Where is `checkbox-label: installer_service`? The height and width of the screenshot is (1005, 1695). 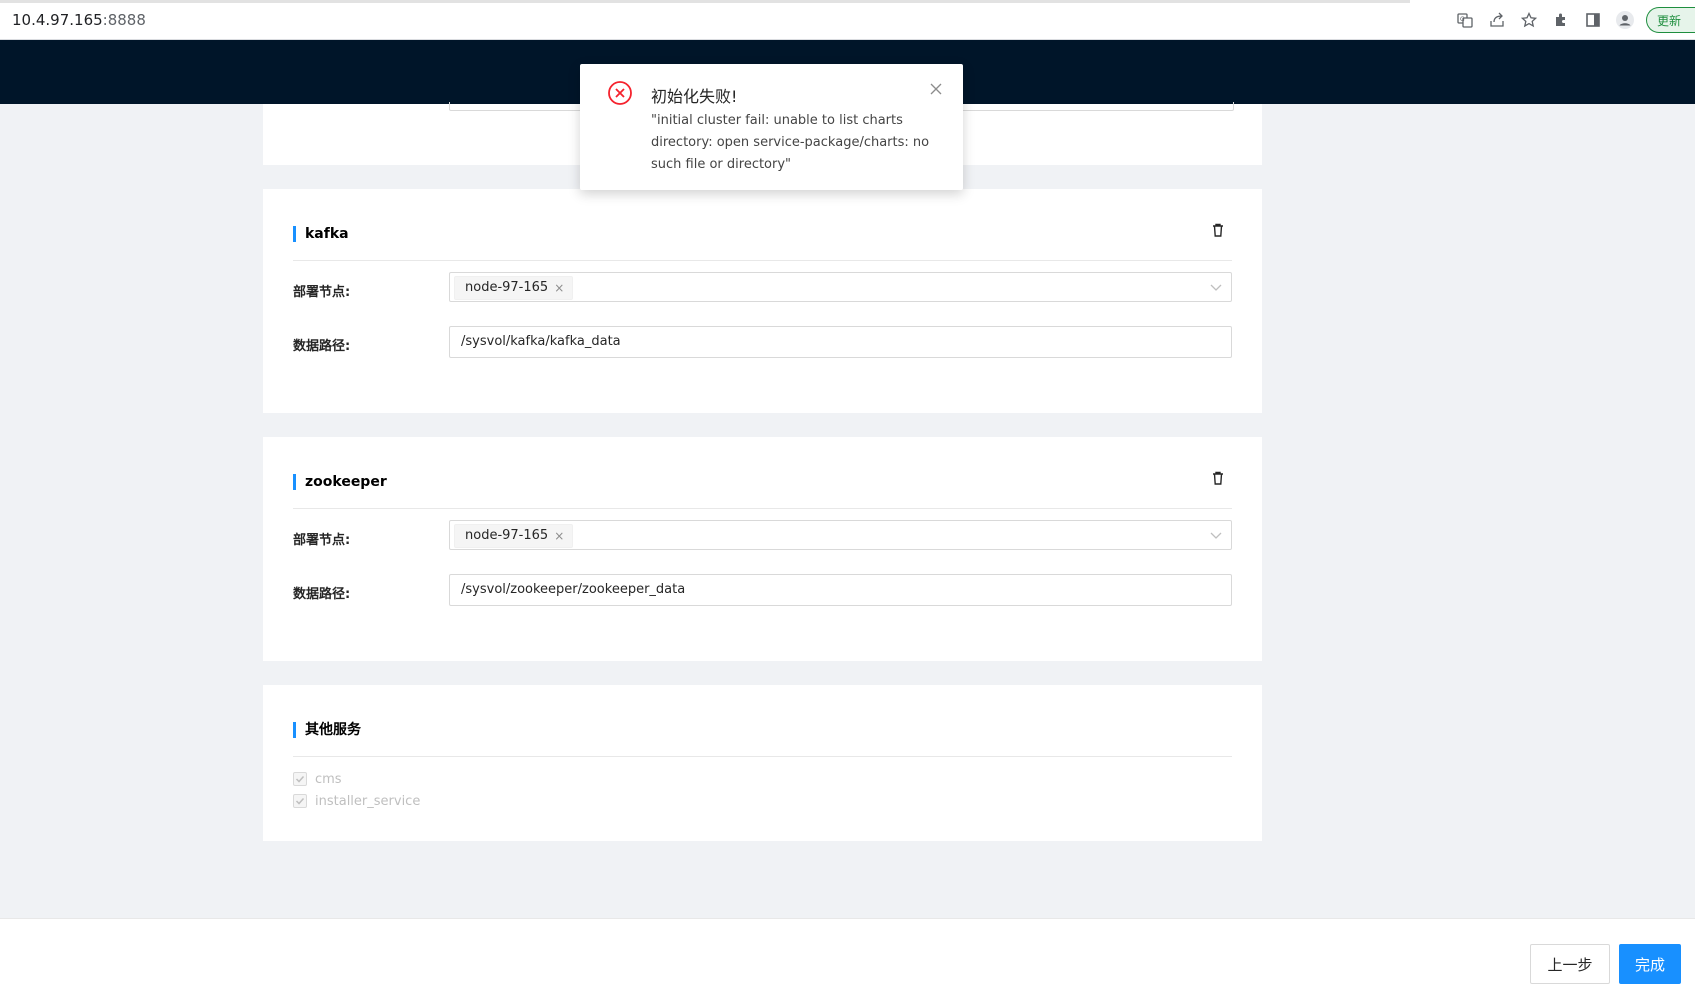 checkbox-label: installer_service is located at coordinates (368, 801).